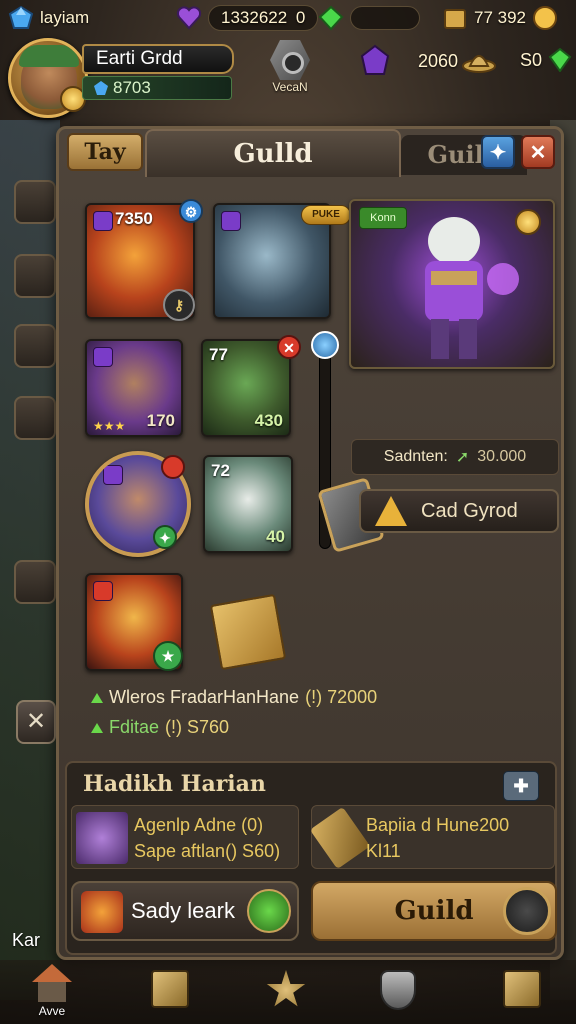  What do you see at coordinates (168, 656) in the screenshot?
I see `upgrade-icon: ★` at bounding box center [168, 656].